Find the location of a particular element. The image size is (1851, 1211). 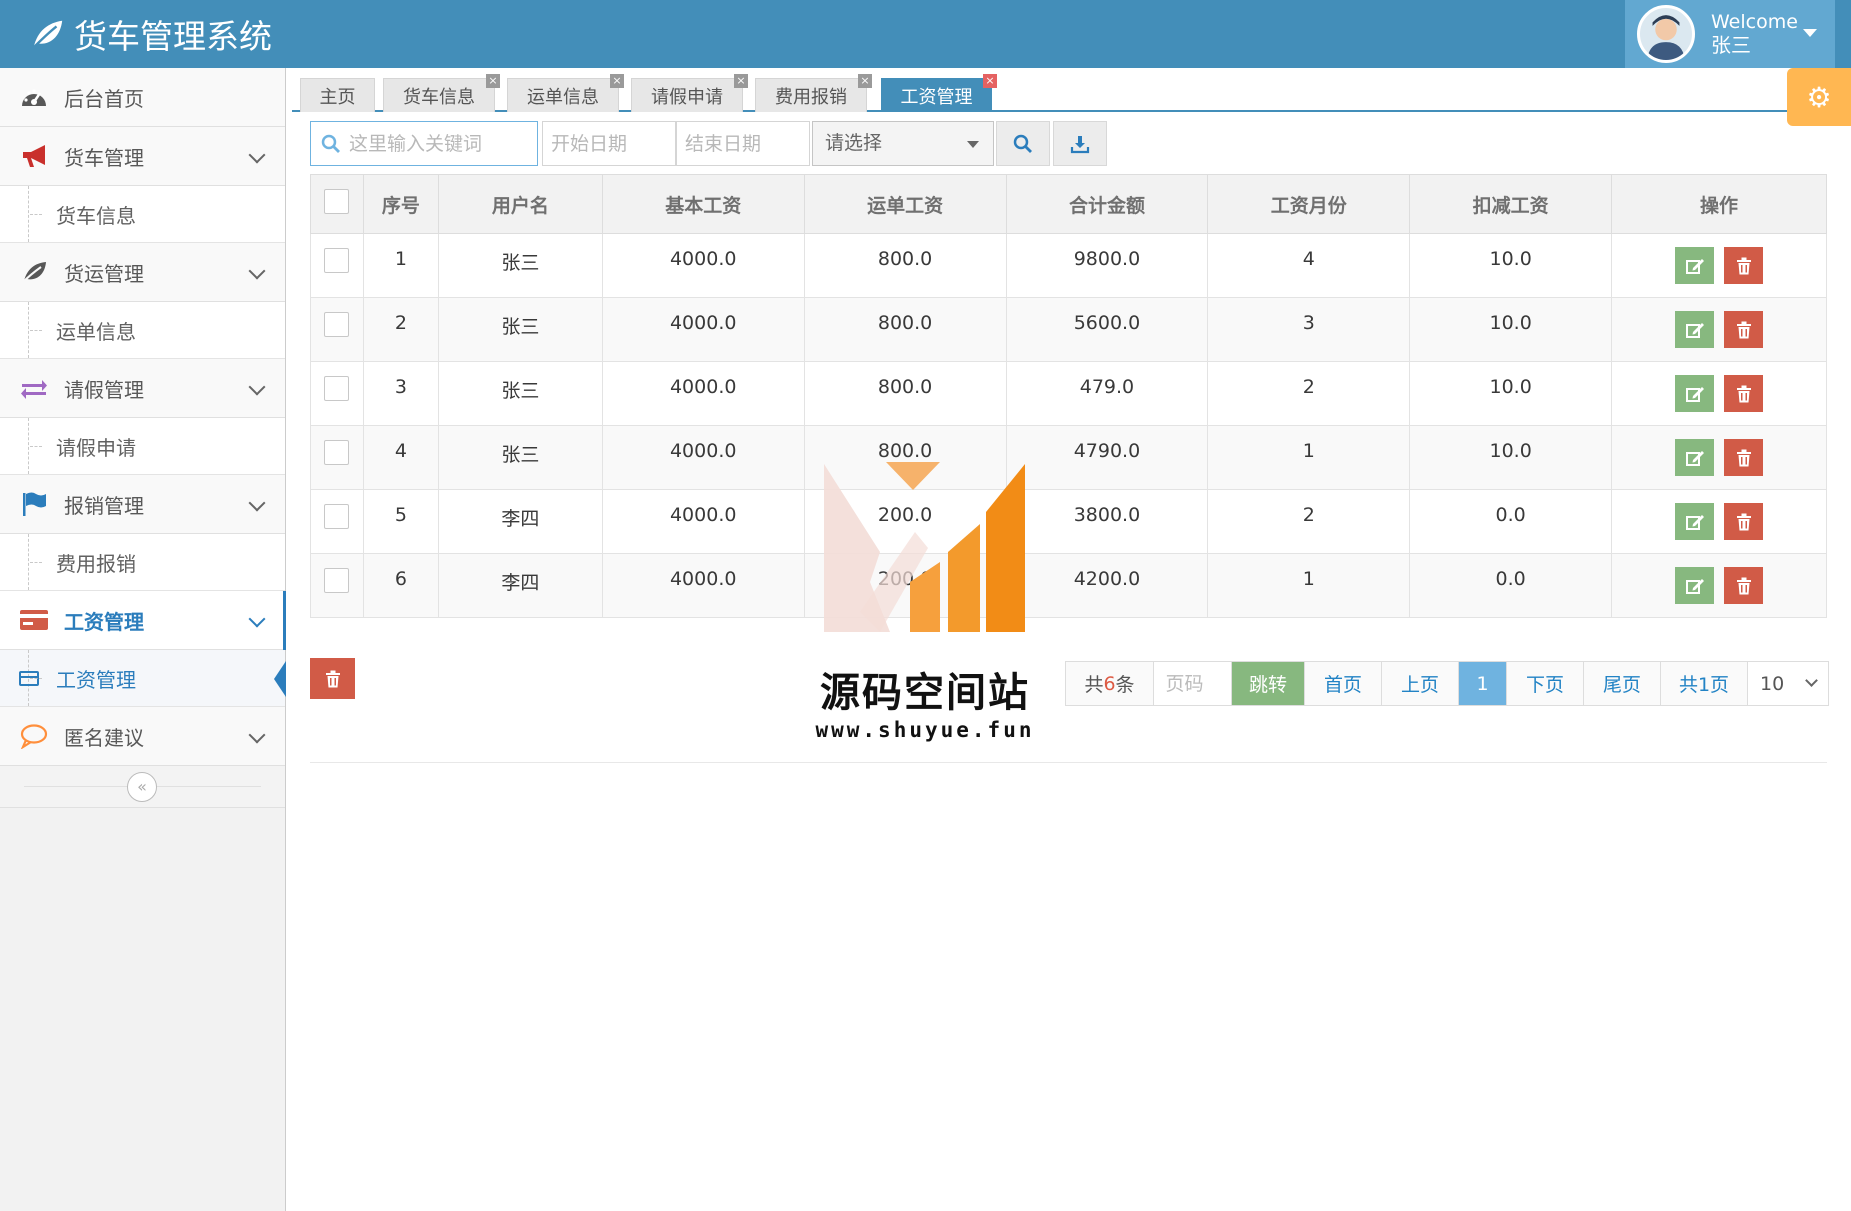

sidebar-item-label: 货车信息 is located at coordinates (96, 215).